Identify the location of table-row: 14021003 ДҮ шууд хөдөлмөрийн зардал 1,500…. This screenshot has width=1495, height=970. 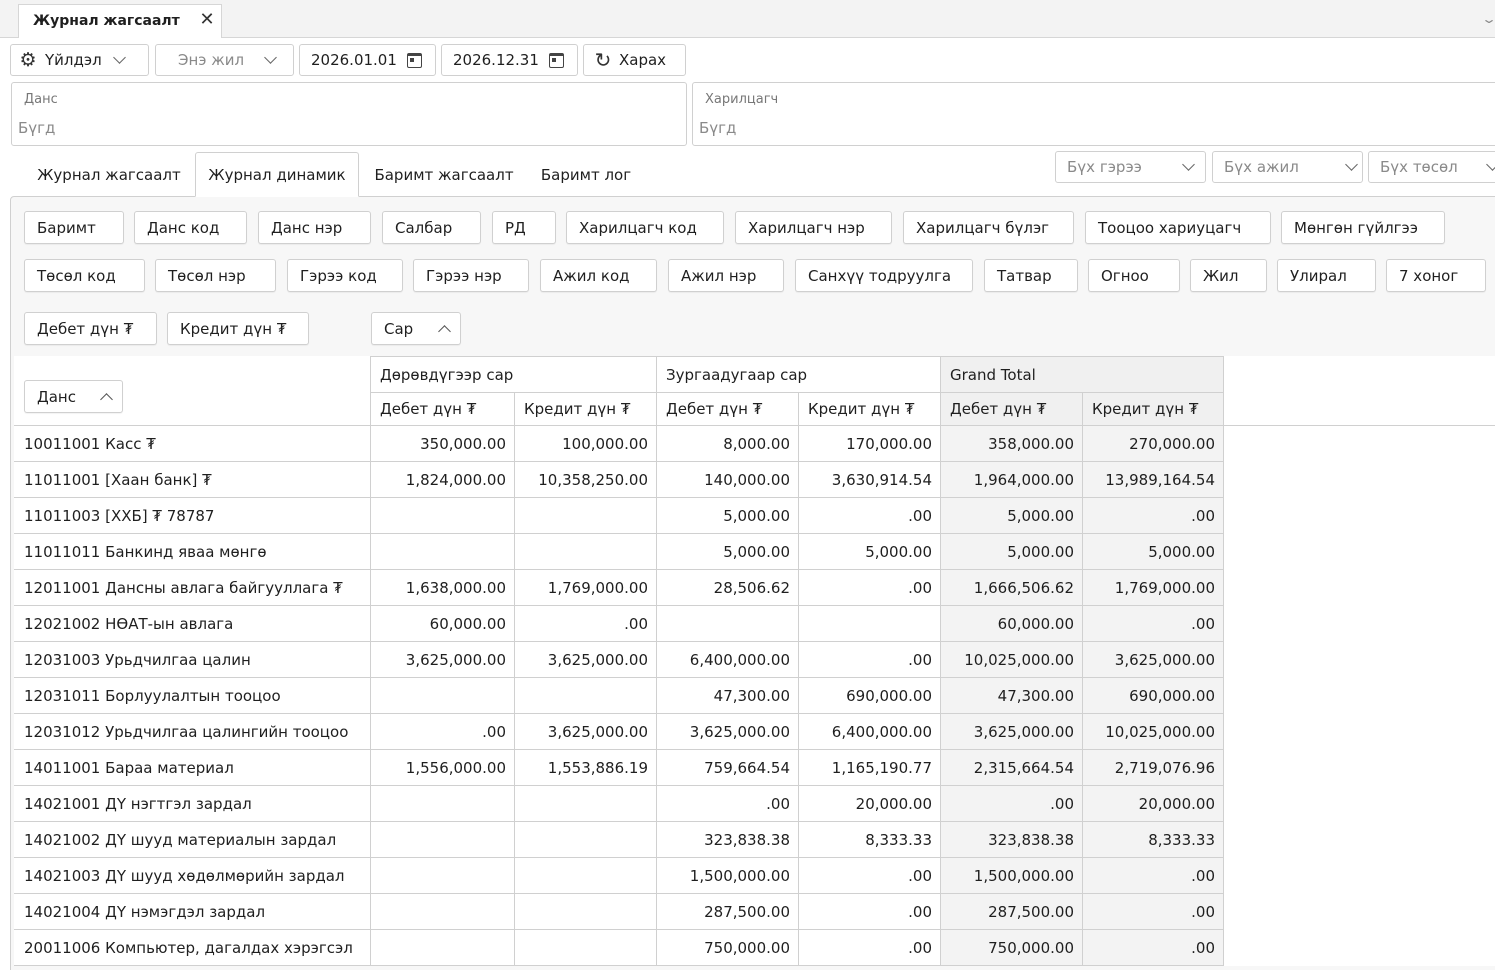
(619, 876).